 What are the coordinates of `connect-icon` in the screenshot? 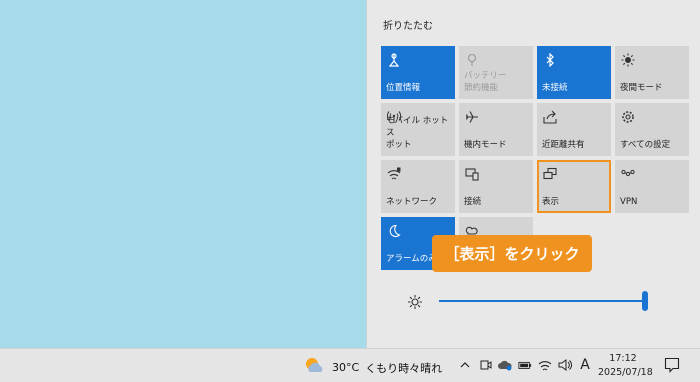 It's located at (472, 174).